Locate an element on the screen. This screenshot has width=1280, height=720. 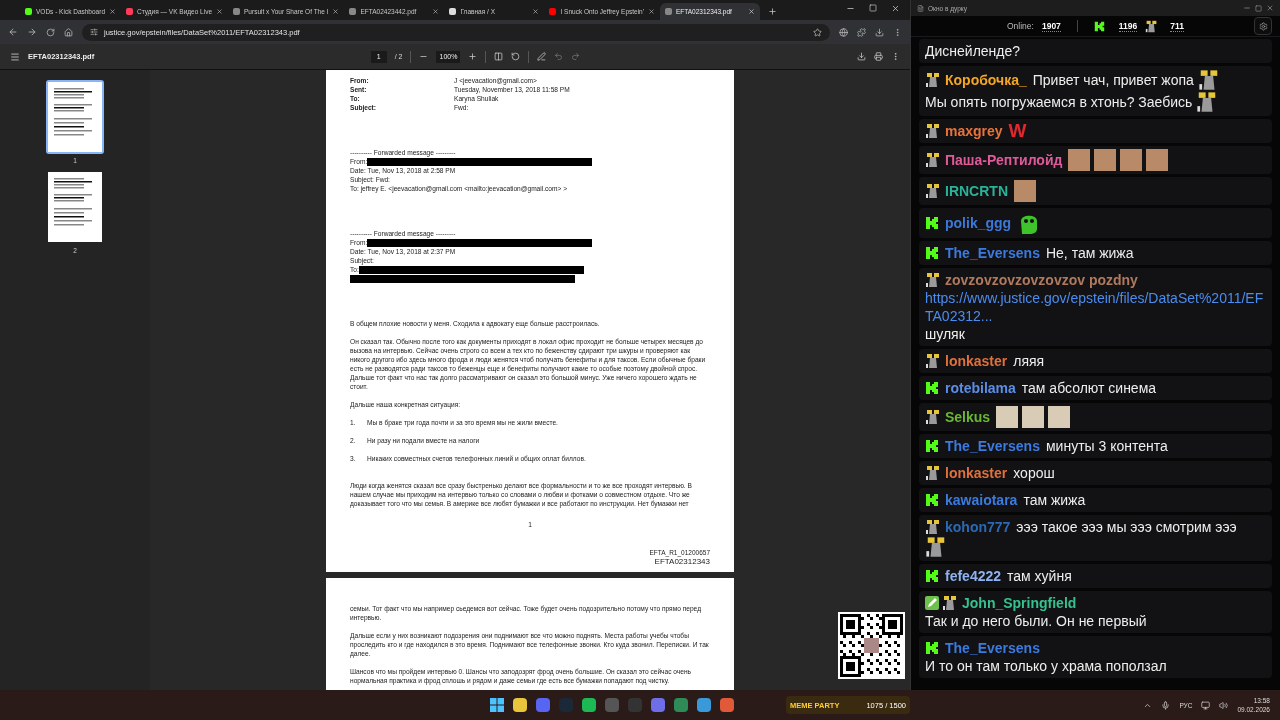
message-text: хорош is located at coordinates (1034, 473).